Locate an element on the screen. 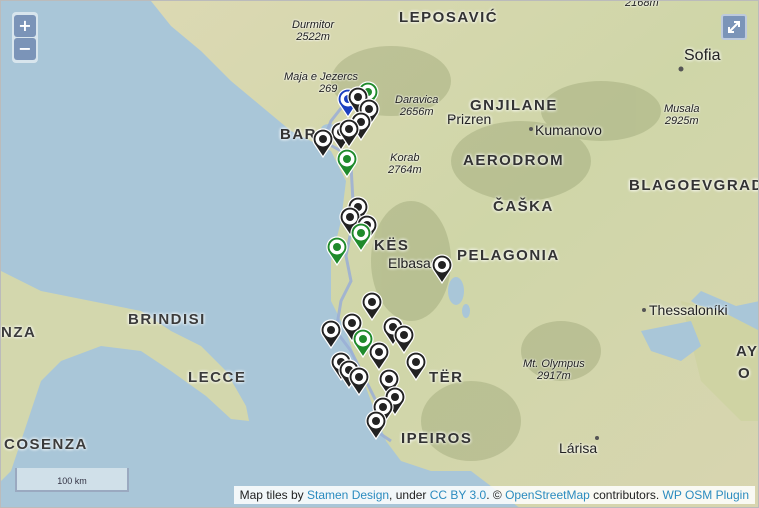 The image size is (759, 508). peak-label-musala: Musala 2925m is located at coordinates (681, 115).